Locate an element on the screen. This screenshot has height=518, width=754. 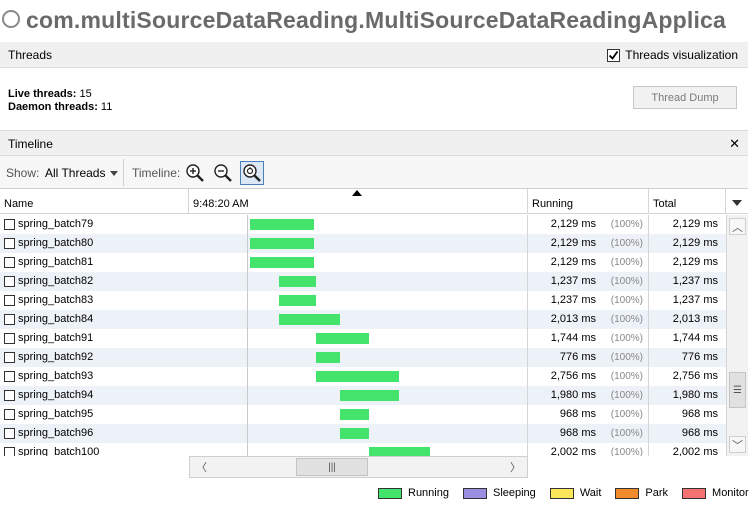
zoom-out-button is located at coordinates (223, 173).